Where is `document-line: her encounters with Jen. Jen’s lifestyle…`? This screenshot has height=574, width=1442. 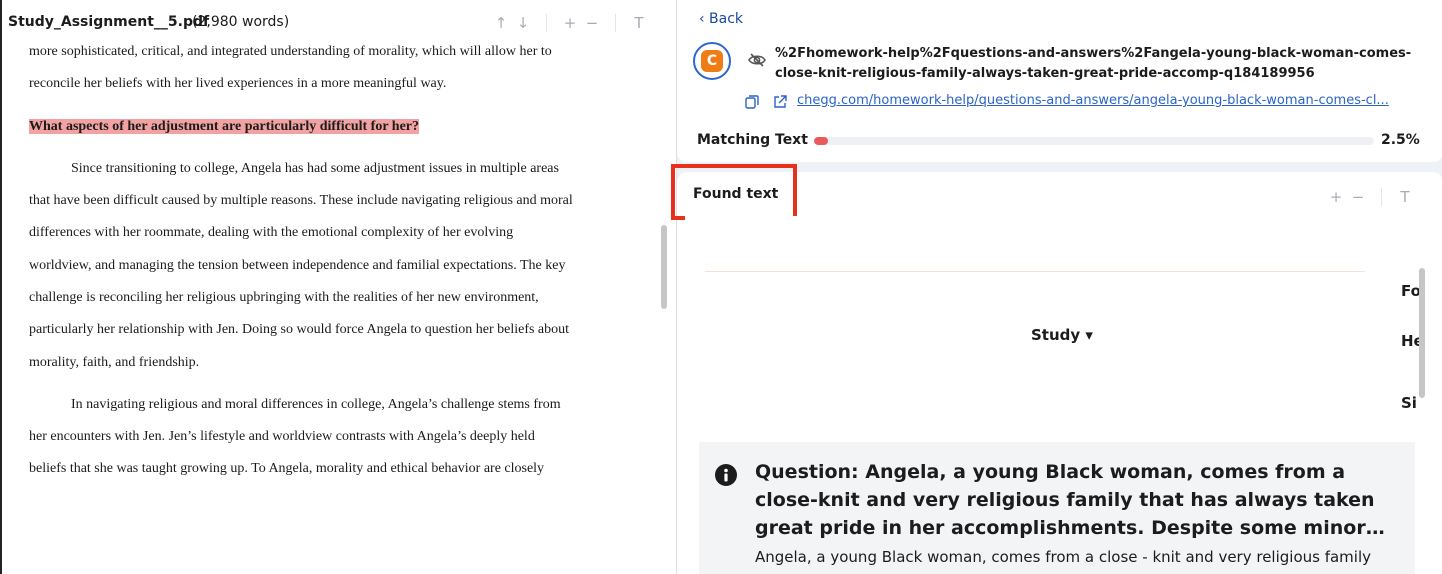
document-line: her encounters with Jen. Jen’s lifestyle… is located at coordinates (282, 436).